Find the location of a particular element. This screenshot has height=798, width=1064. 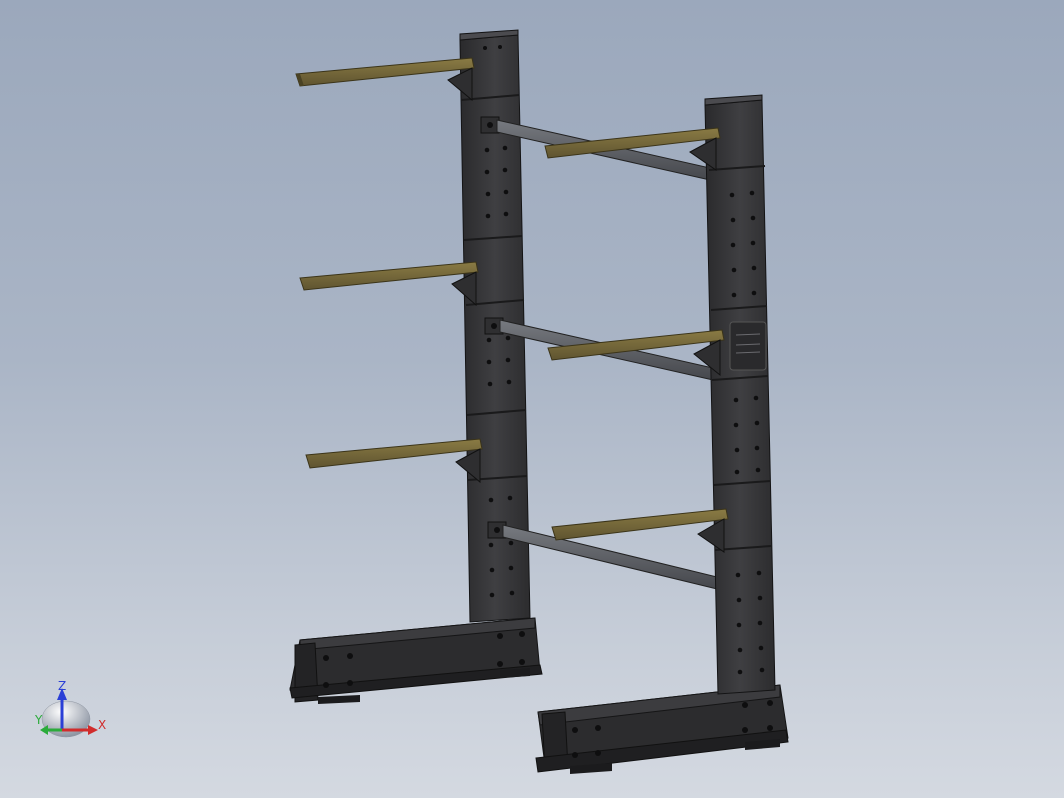

left-arm-bottom is located at coordinates (394, 461).